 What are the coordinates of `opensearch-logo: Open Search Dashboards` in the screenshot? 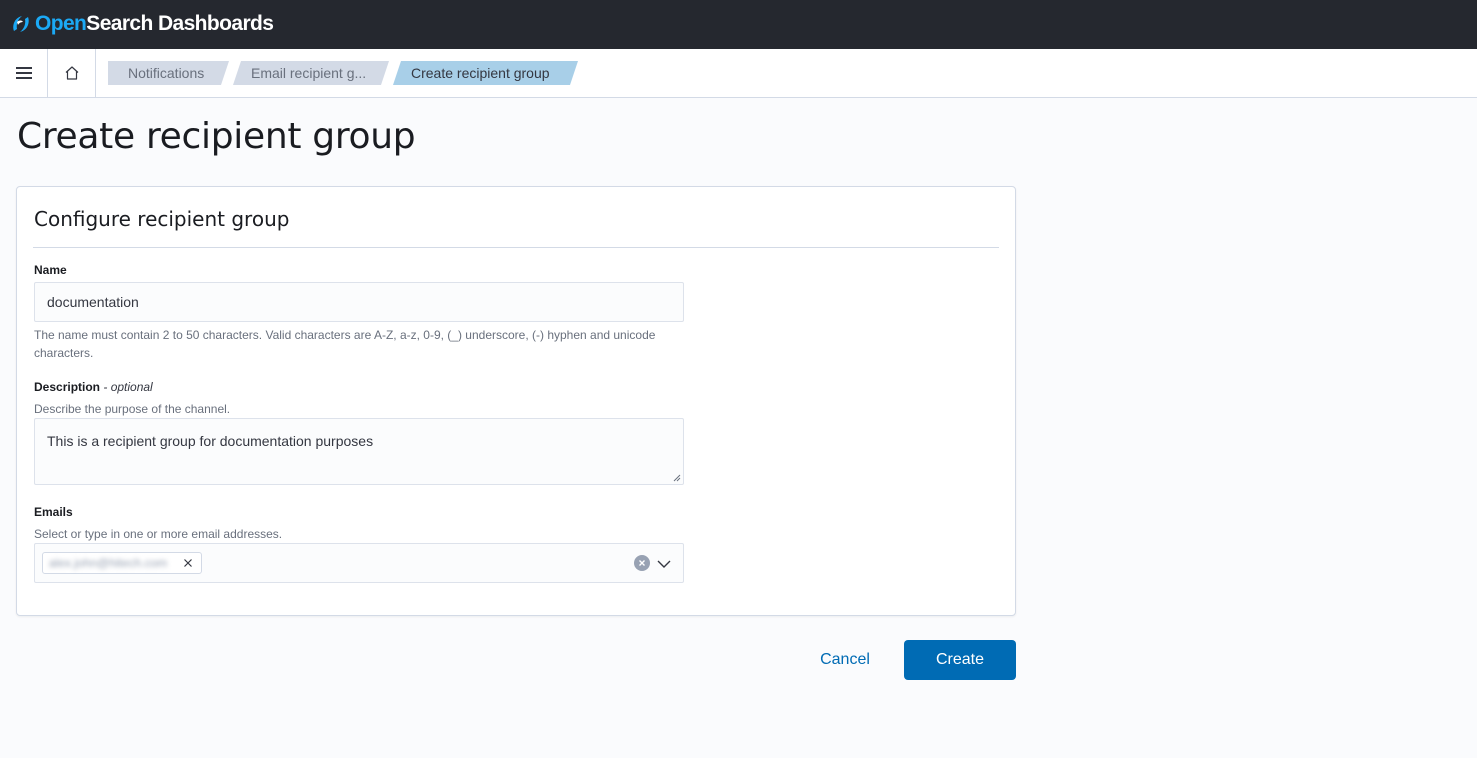 It's located at (142, 24).